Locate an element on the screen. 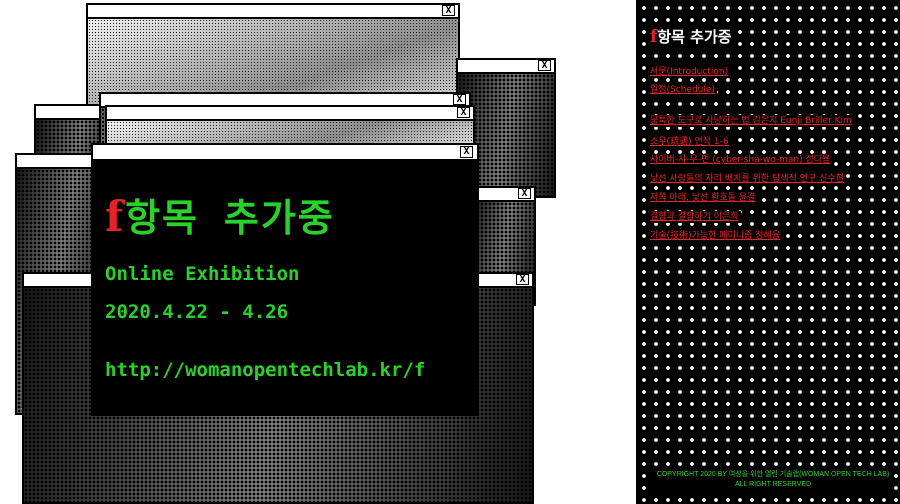 This screenshot has height=504, width=900. menu-item-artwork: 기술(技術)가능한 페미니즘 정혜윰 is located at coordinates (715, 236).